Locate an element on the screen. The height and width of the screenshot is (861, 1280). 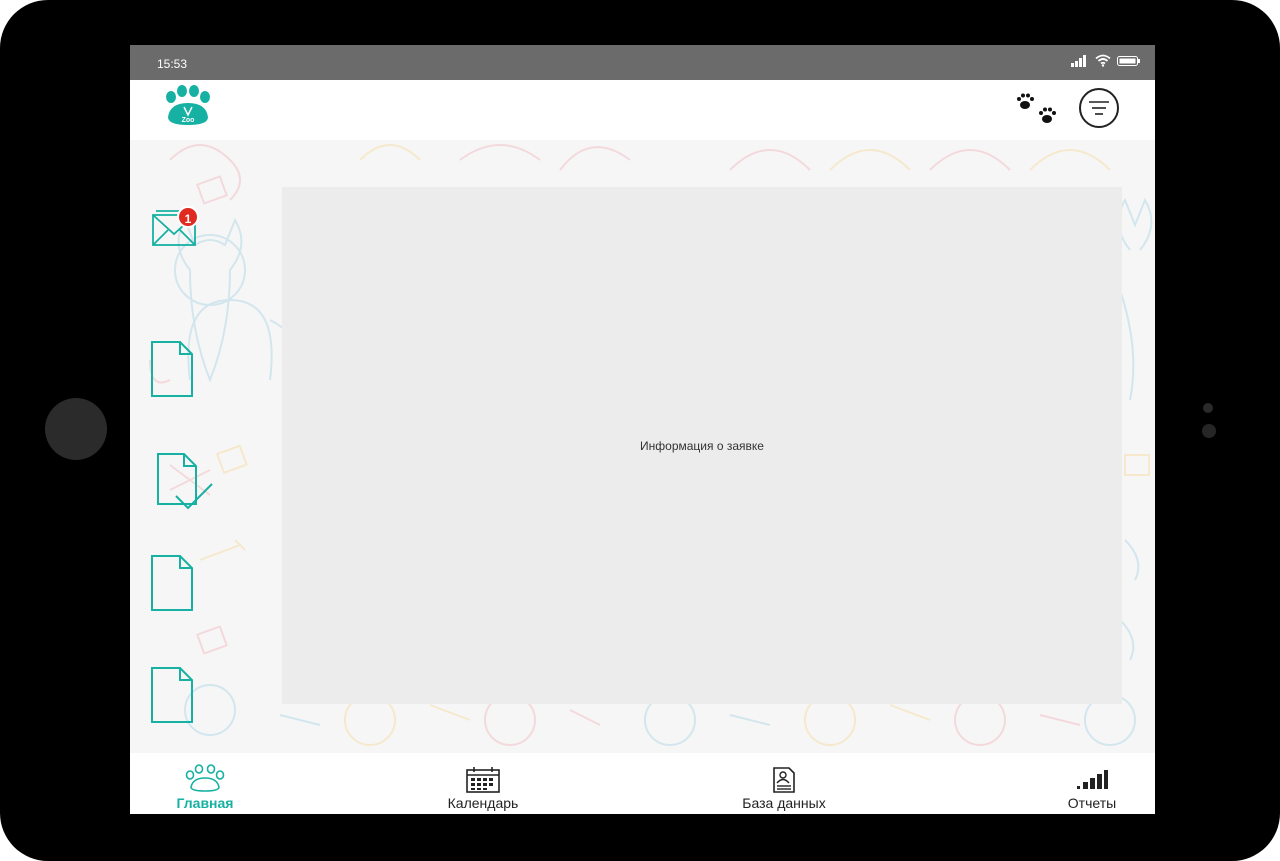
unread-badge: 1 is located at coordinates (188, 217).